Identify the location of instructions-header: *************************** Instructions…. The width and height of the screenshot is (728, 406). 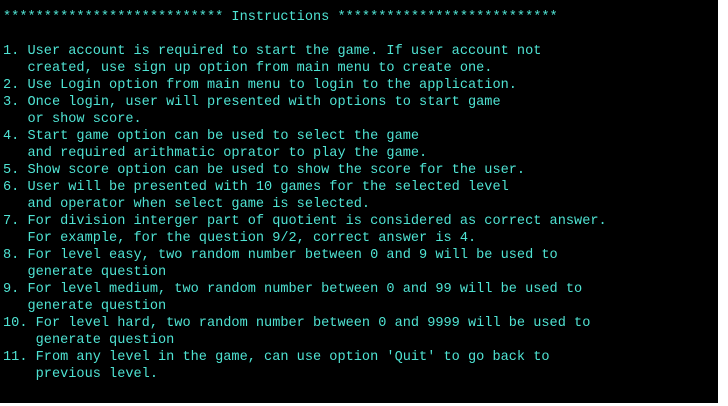
(280, 17).